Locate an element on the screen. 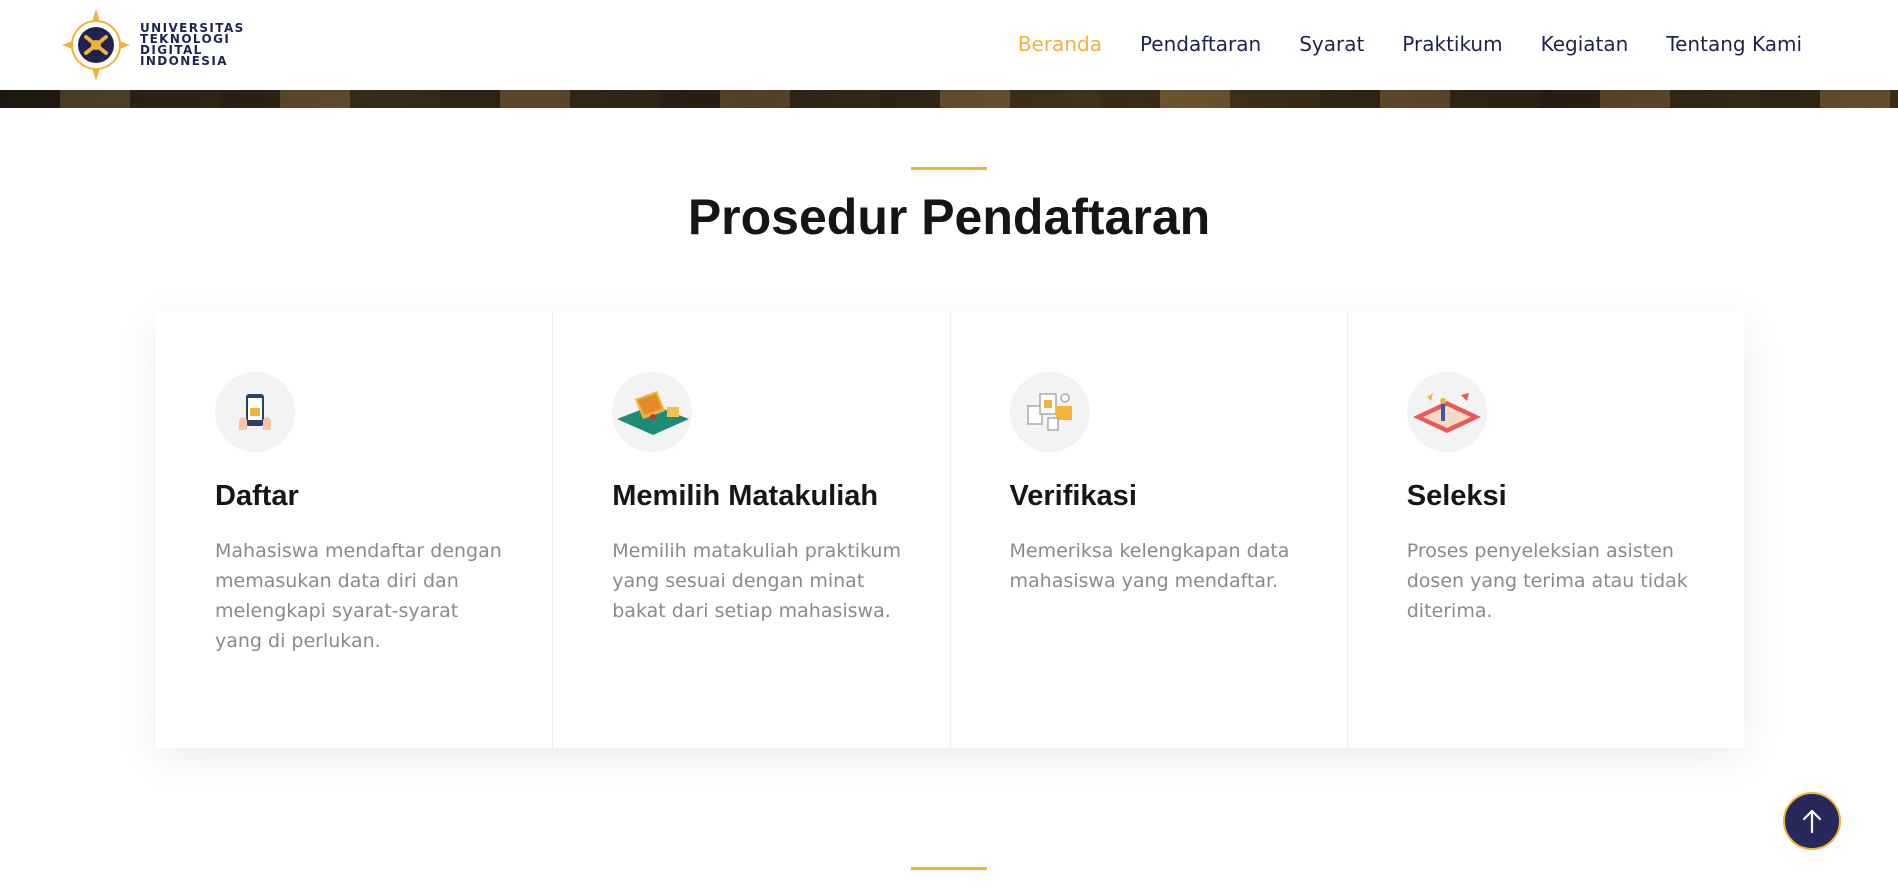 The height and width of the screenshot is (892, 1898). card-title: Daftar is located at coordinates (257, 496).